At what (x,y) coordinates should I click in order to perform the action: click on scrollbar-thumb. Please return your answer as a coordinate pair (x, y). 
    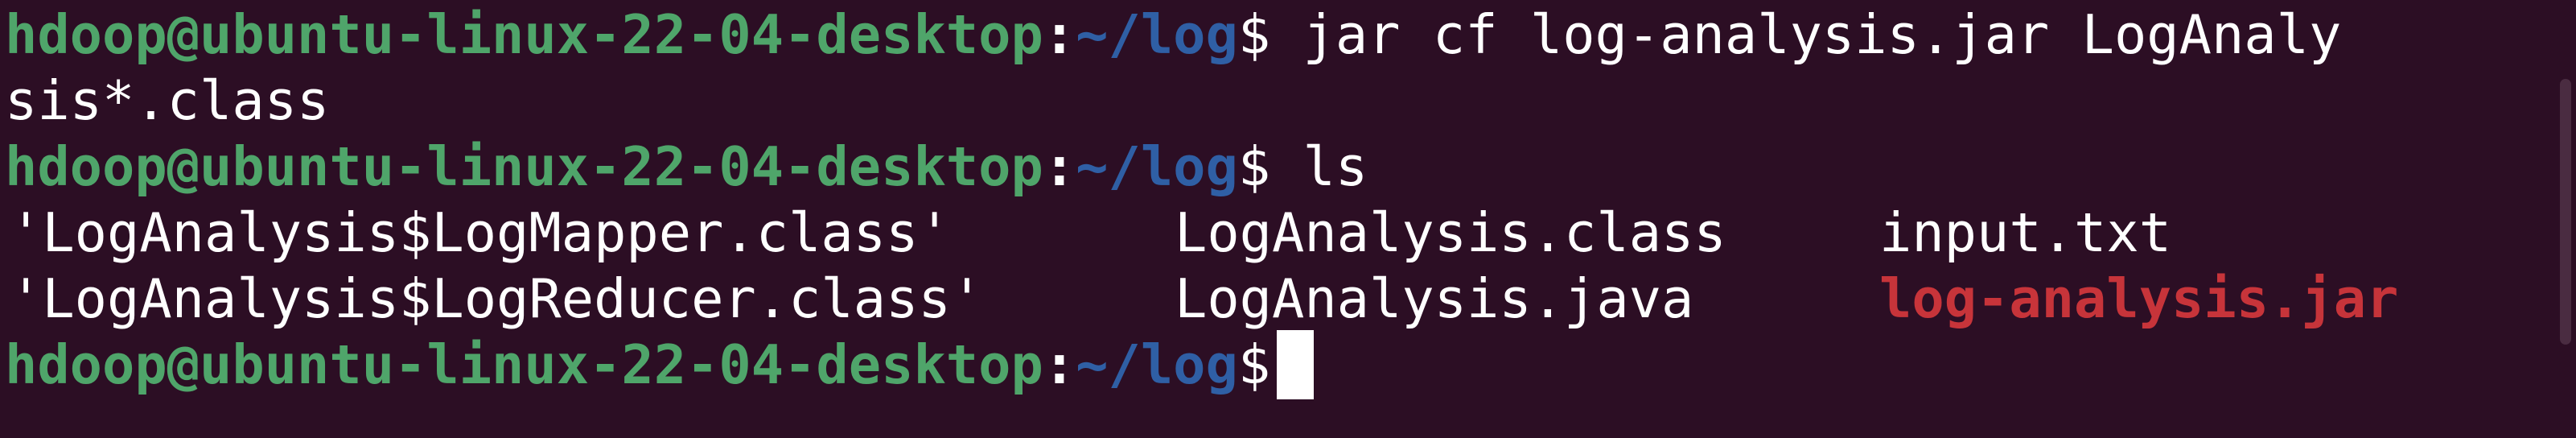
    Looking at the image, I should click on (2565, 212).